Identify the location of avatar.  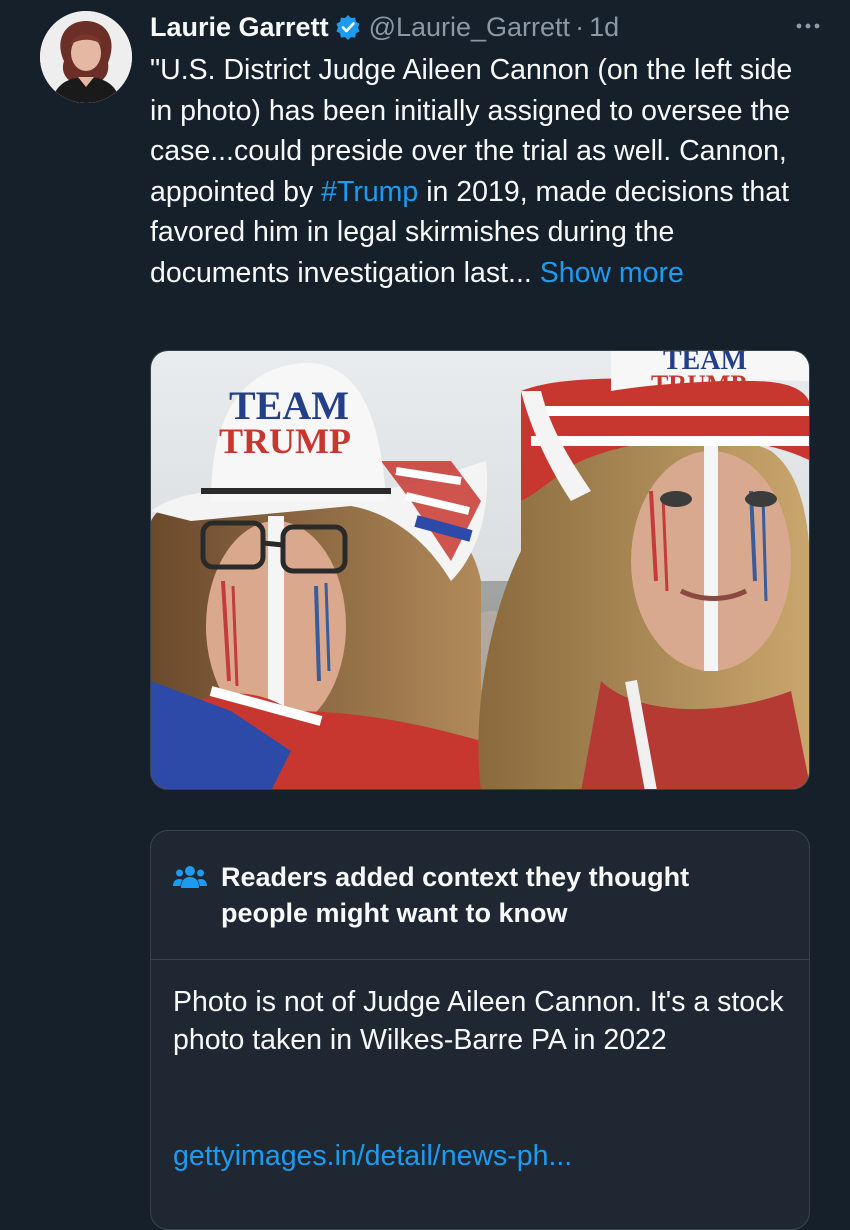
(86, 57).